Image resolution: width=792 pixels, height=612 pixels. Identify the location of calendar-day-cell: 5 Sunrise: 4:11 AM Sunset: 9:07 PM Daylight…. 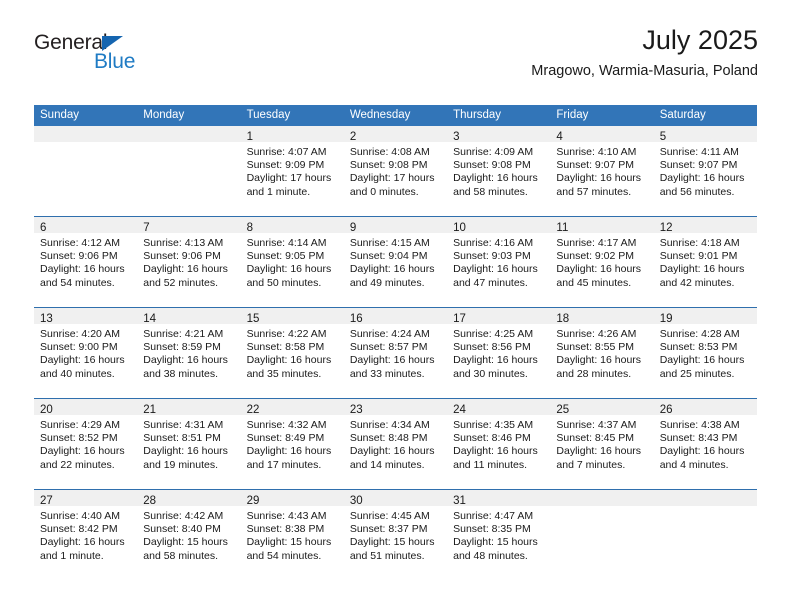
(705, 171).